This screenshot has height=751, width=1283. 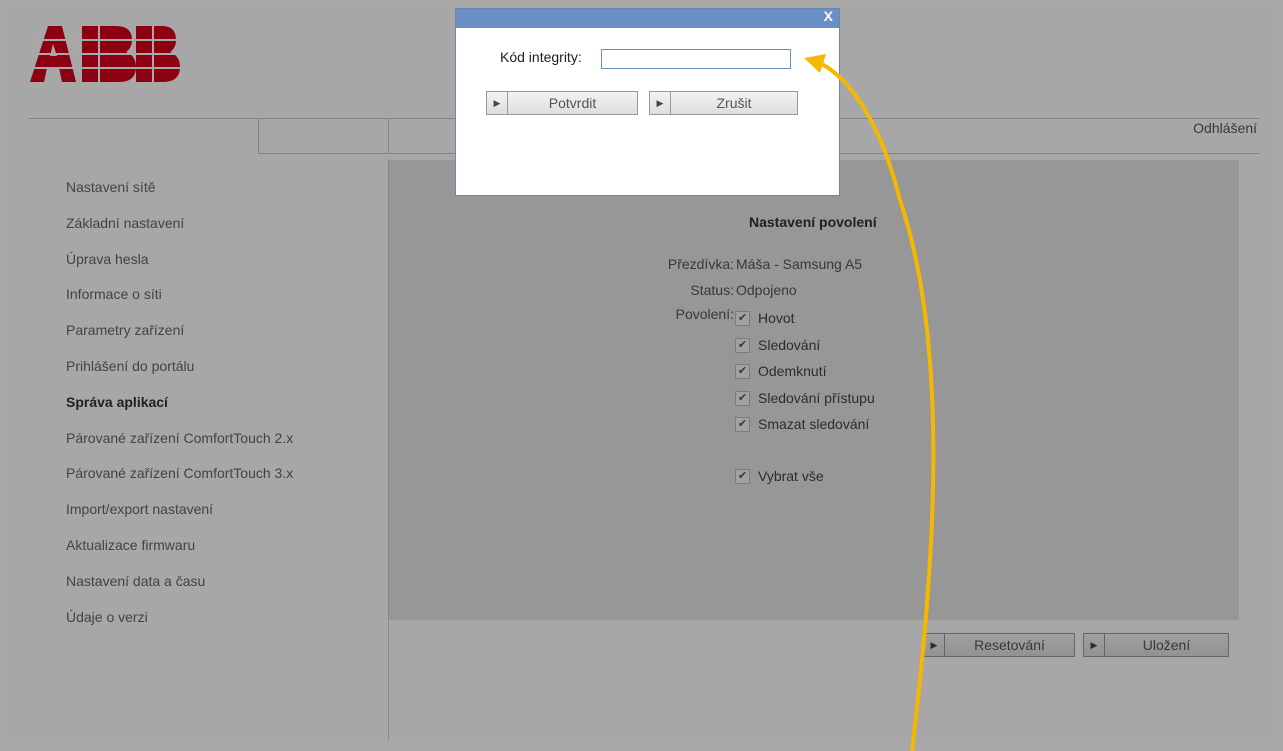 I want to click on cancel-button: ▶ Zrušit, so click(x=723, y=103).